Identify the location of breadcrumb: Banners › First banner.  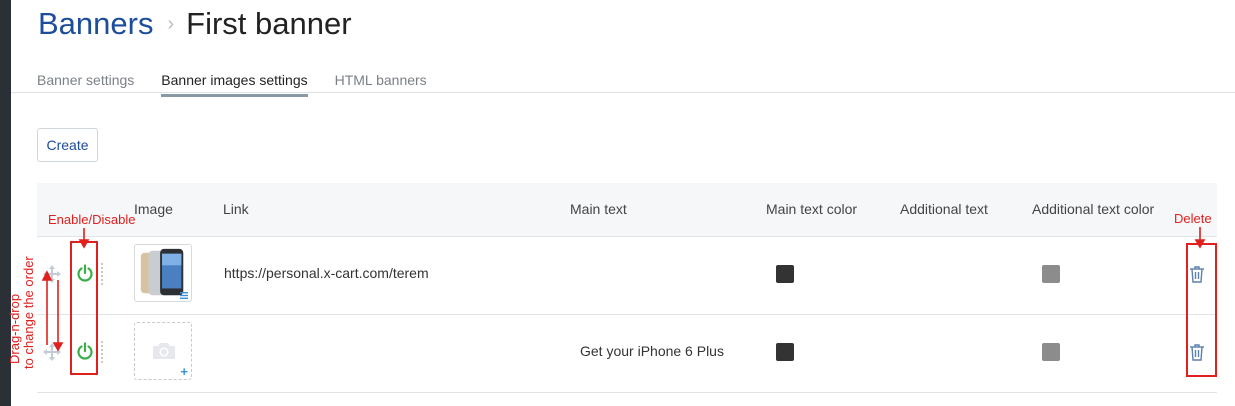
(195, 26).